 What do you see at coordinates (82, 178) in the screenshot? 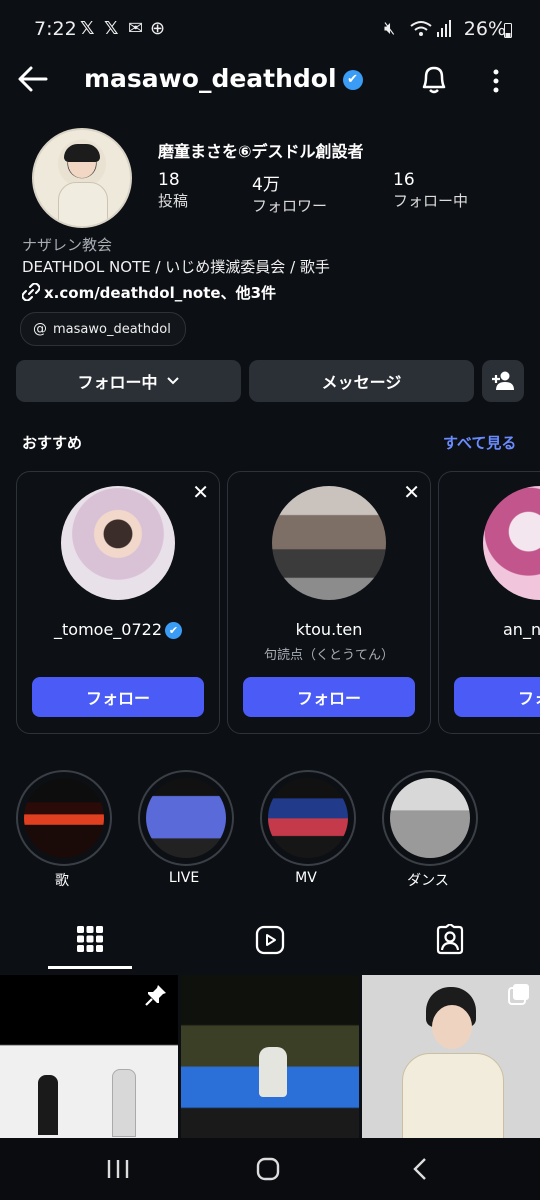
I see `profile-avatar` at bounding box center [82, 178].